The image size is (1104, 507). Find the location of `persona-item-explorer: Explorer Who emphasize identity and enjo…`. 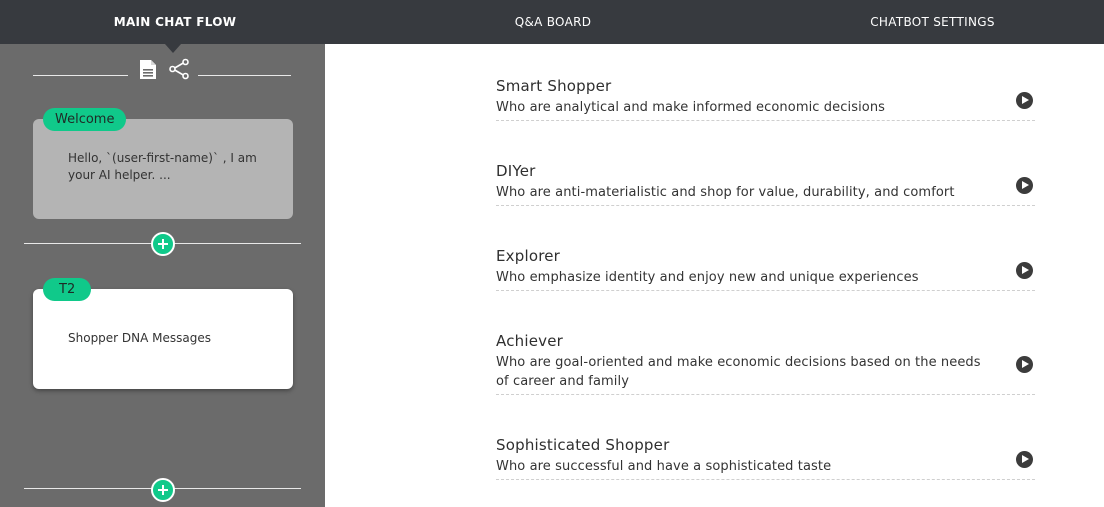

persona-item-explorer: Explorer Who emphasize identity and enjo… is located at coordinates (765, 269).